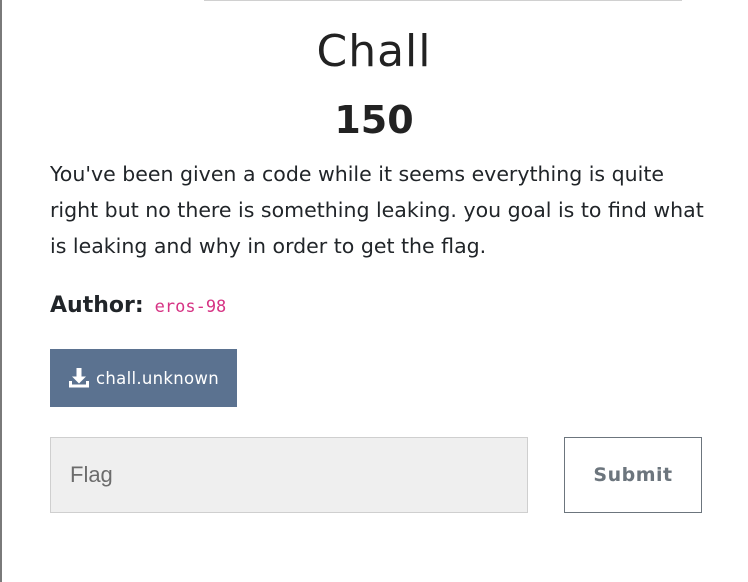 This screenshot has height=582, width=748. What do you see at coordinates (97, 305) in the screenshot?
I see `author-label: Author:` at bounding box center [97, 305].